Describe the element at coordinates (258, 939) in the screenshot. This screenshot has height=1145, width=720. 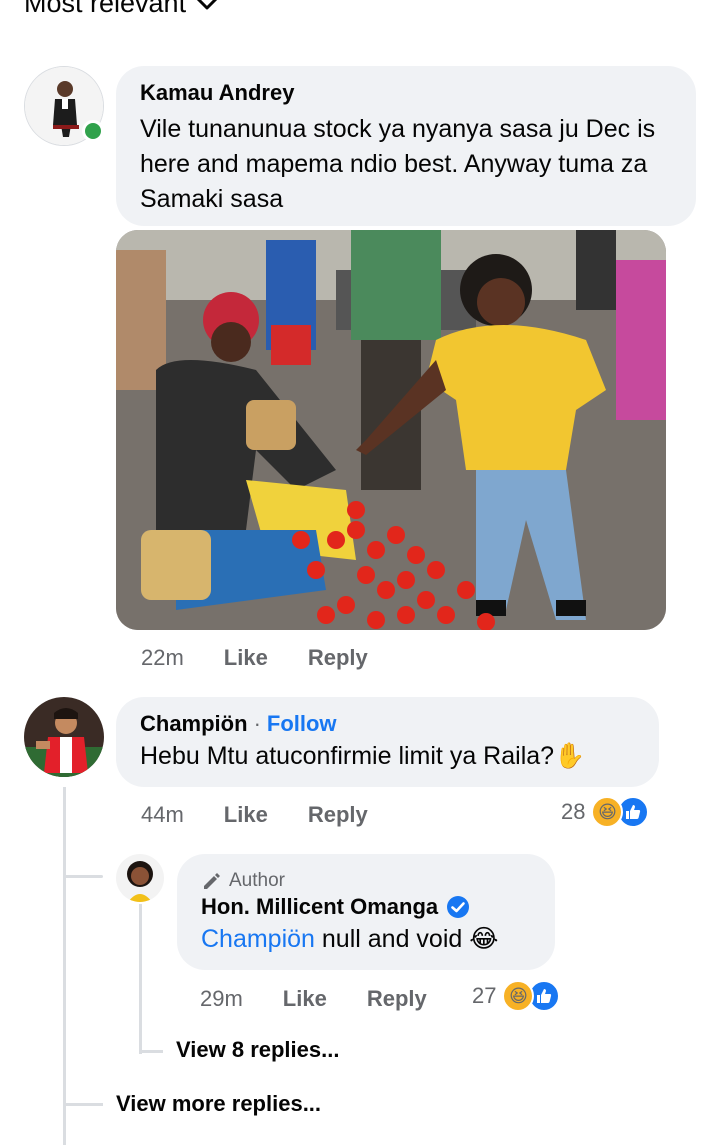
I see `mention-link: Champiön` at that location.